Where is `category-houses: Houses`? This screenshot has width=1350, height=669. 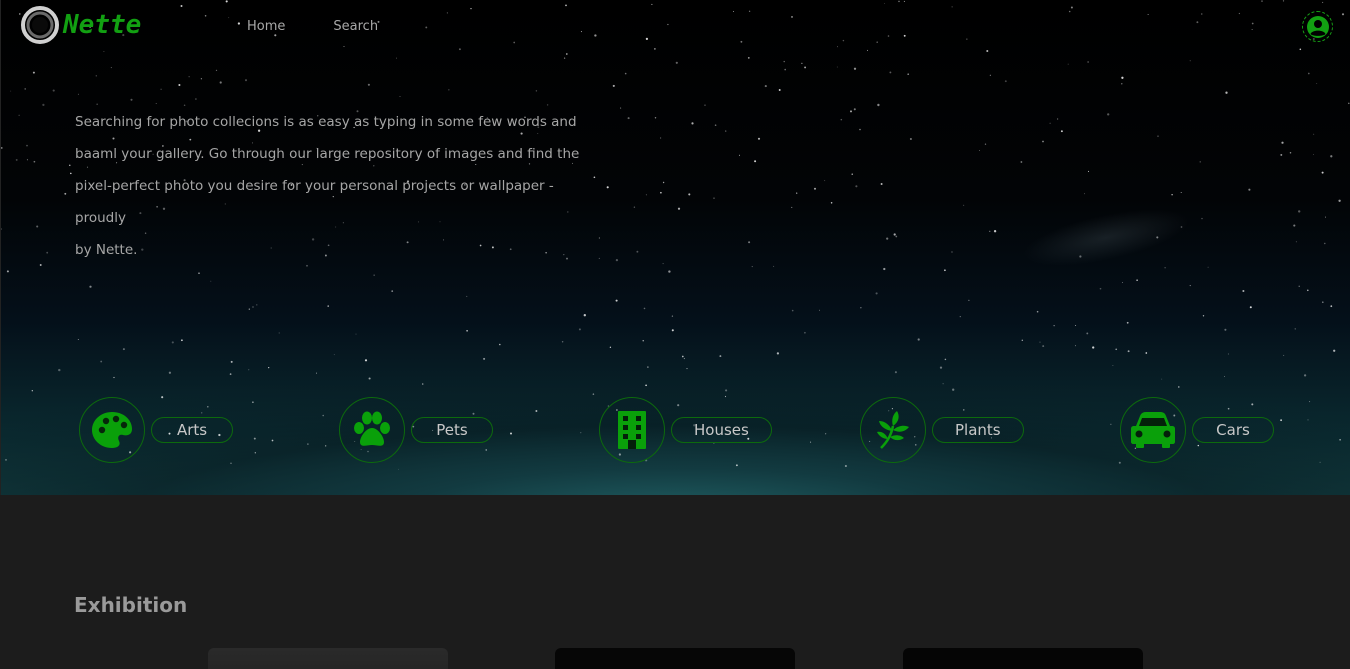 category-houses: Houses is located at coordinates (685, 430).